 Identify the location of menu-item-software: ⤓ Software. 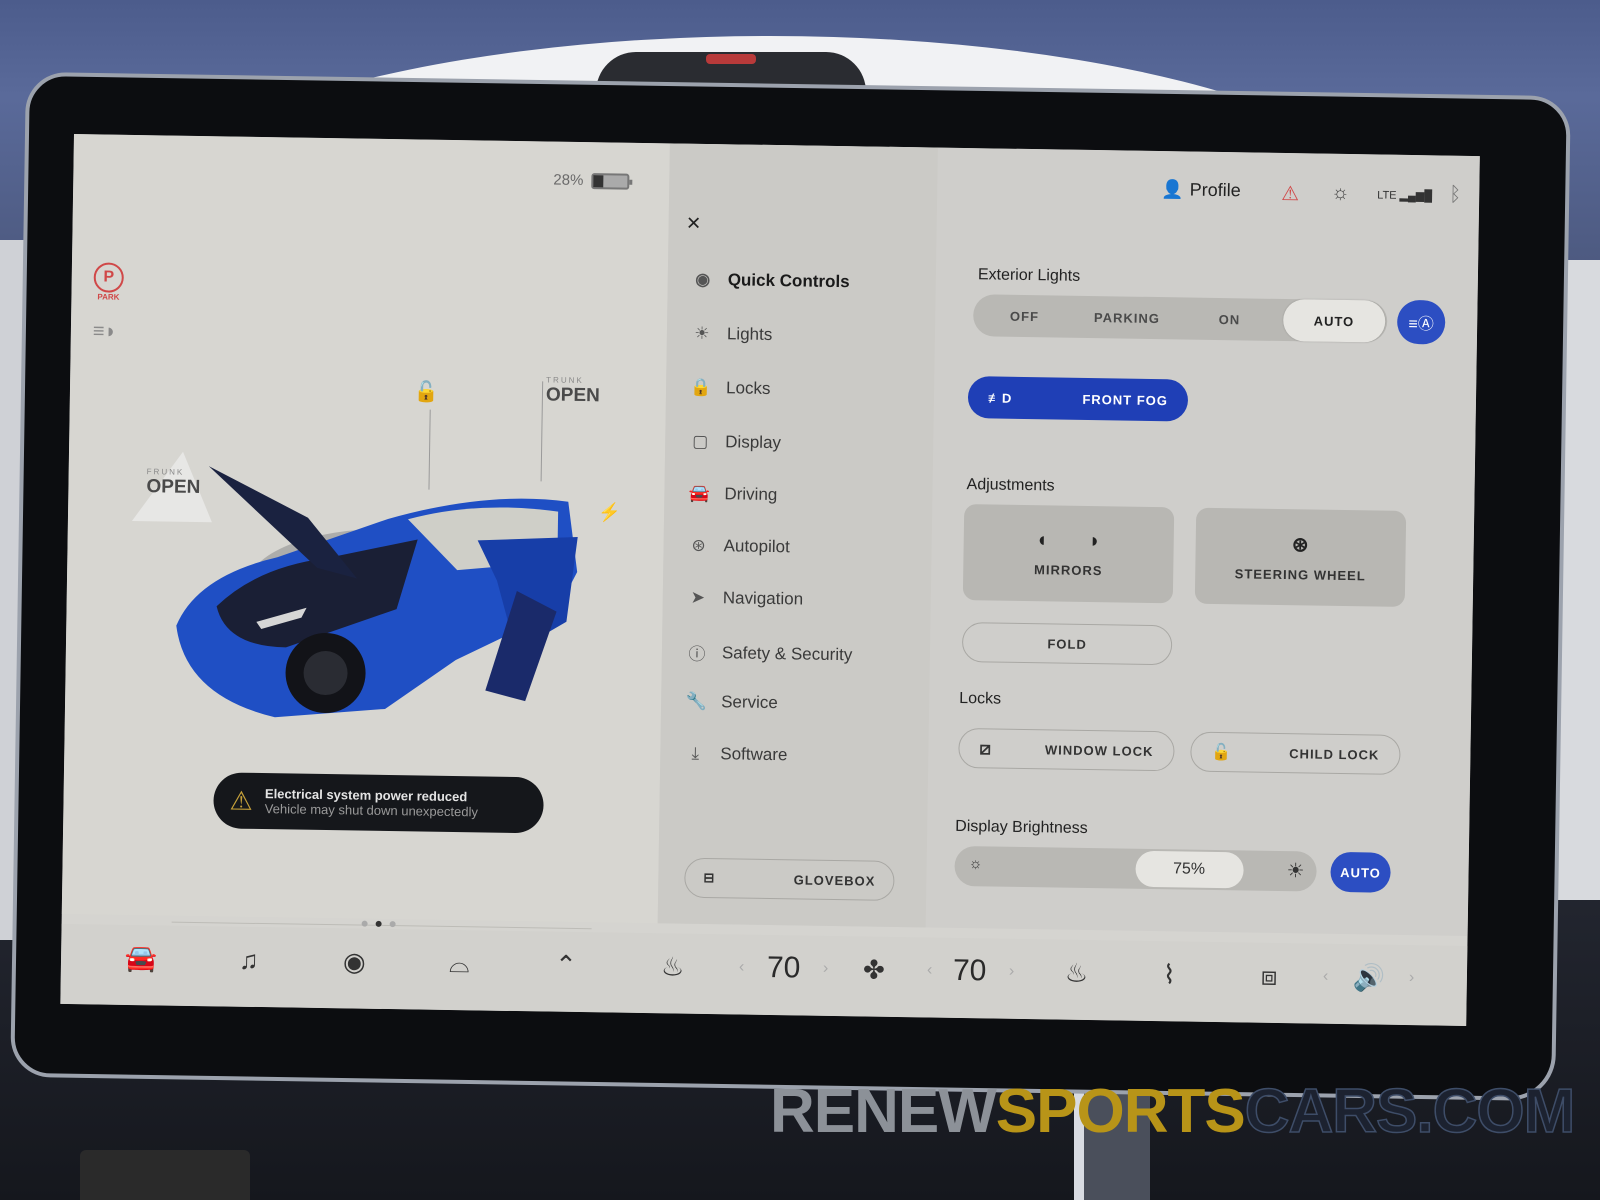
(735, 755).